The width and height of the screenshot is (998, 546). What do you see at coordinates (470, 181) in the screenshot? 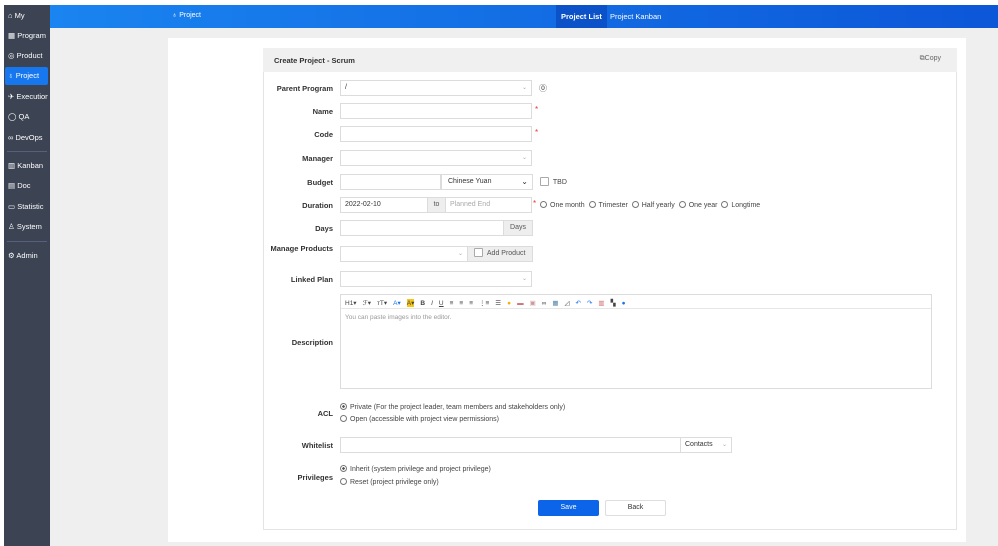
I see `currency-value: Chinese Yuan` at bounding box center [470, 181].